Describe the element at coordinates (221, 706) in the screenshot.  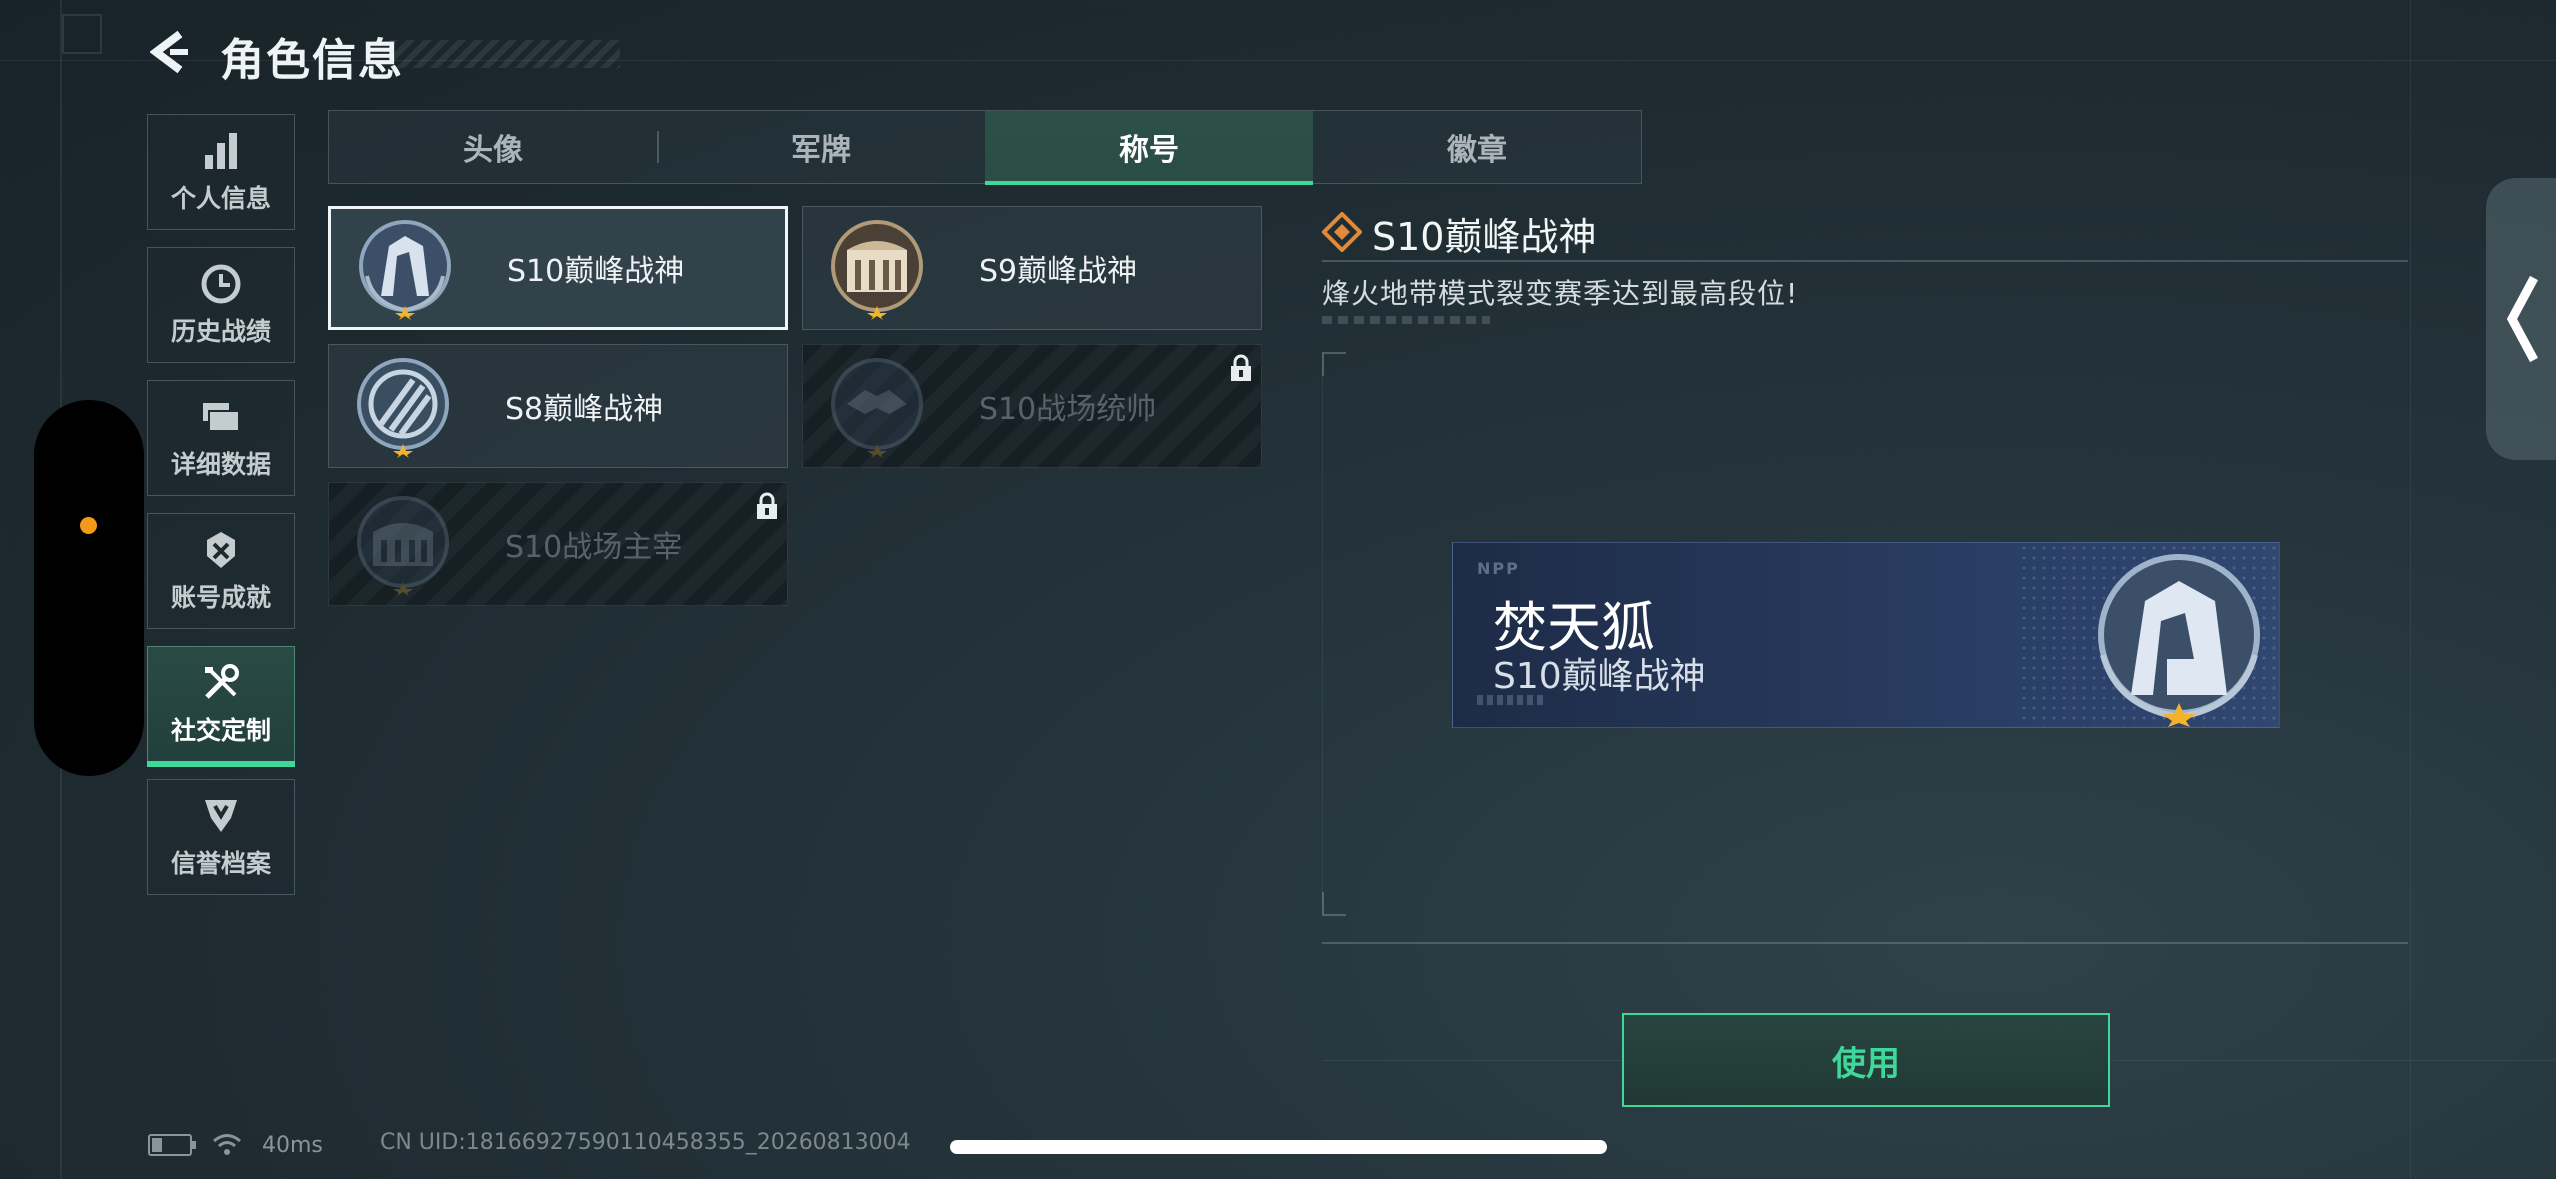
I see `sidebar-item-social-custom: 社交定制` at that location.